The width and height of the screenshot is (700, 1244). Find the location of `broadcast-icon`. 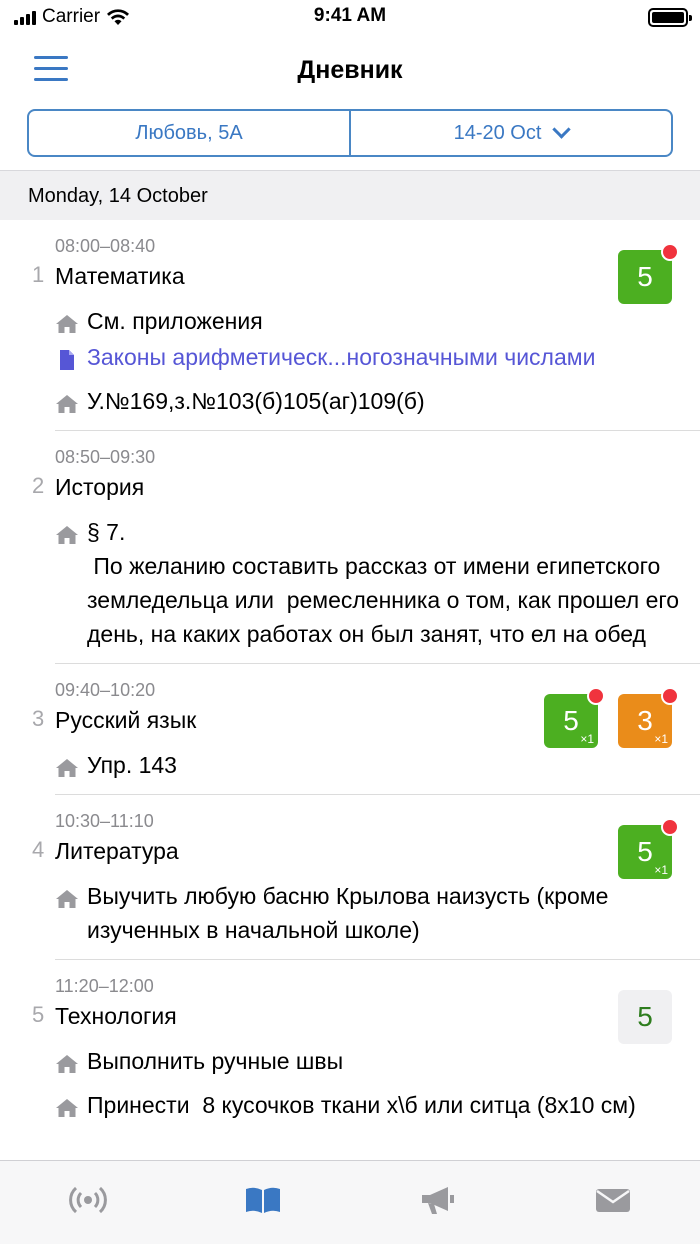

broadcast-icon is located at coordinates (88, 1202).